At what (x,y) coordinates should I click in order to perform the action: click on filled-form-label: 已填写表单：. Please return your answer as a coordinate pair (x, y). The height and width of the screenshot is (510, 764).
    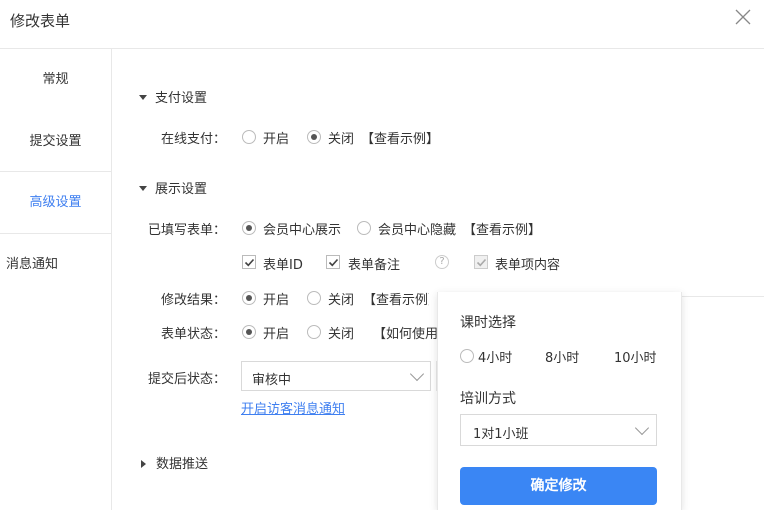
    Looking at the image, I should click on (186, 230).